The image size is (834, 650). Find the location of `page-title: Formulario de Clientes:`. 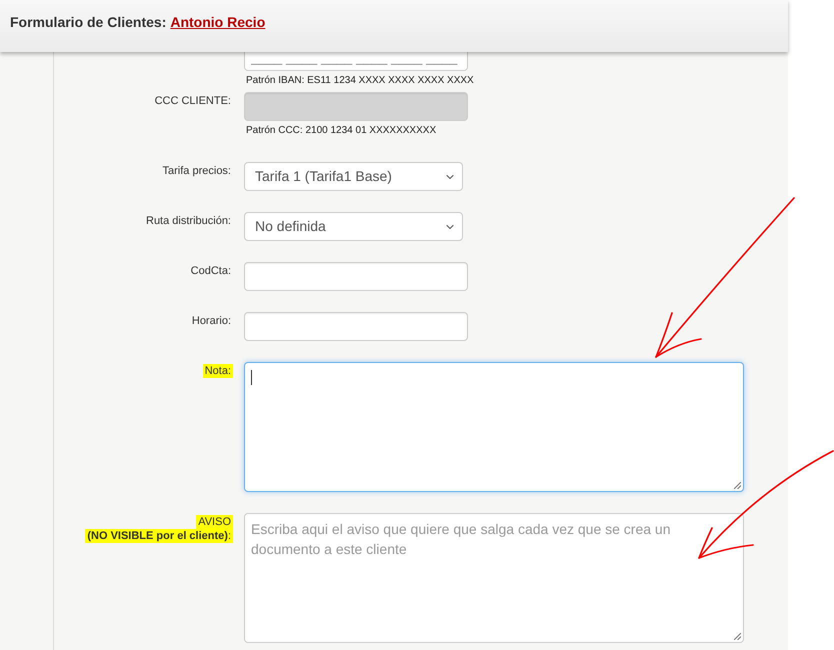

page-title: Formulario de Clientes: is located at coordinates (88, 22).